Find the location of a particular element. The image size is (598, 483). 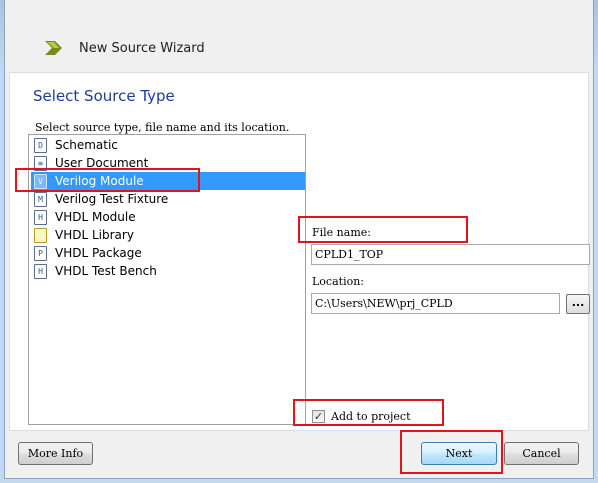

verilog-module-icon: V is located at coordinates (40, 181).